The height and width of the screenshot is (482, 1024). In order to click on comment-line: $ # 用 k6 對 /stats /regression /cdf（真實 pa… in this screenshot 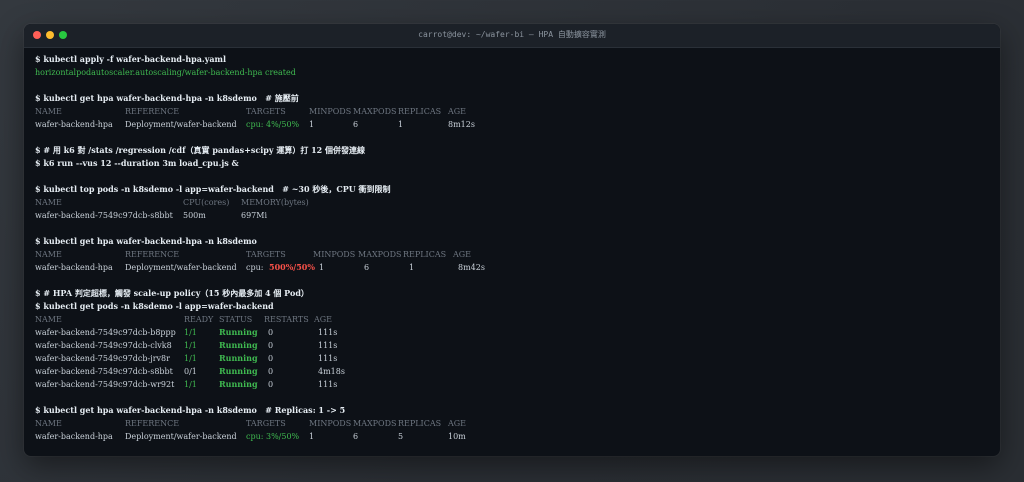, I will do `click(200, 150)`.